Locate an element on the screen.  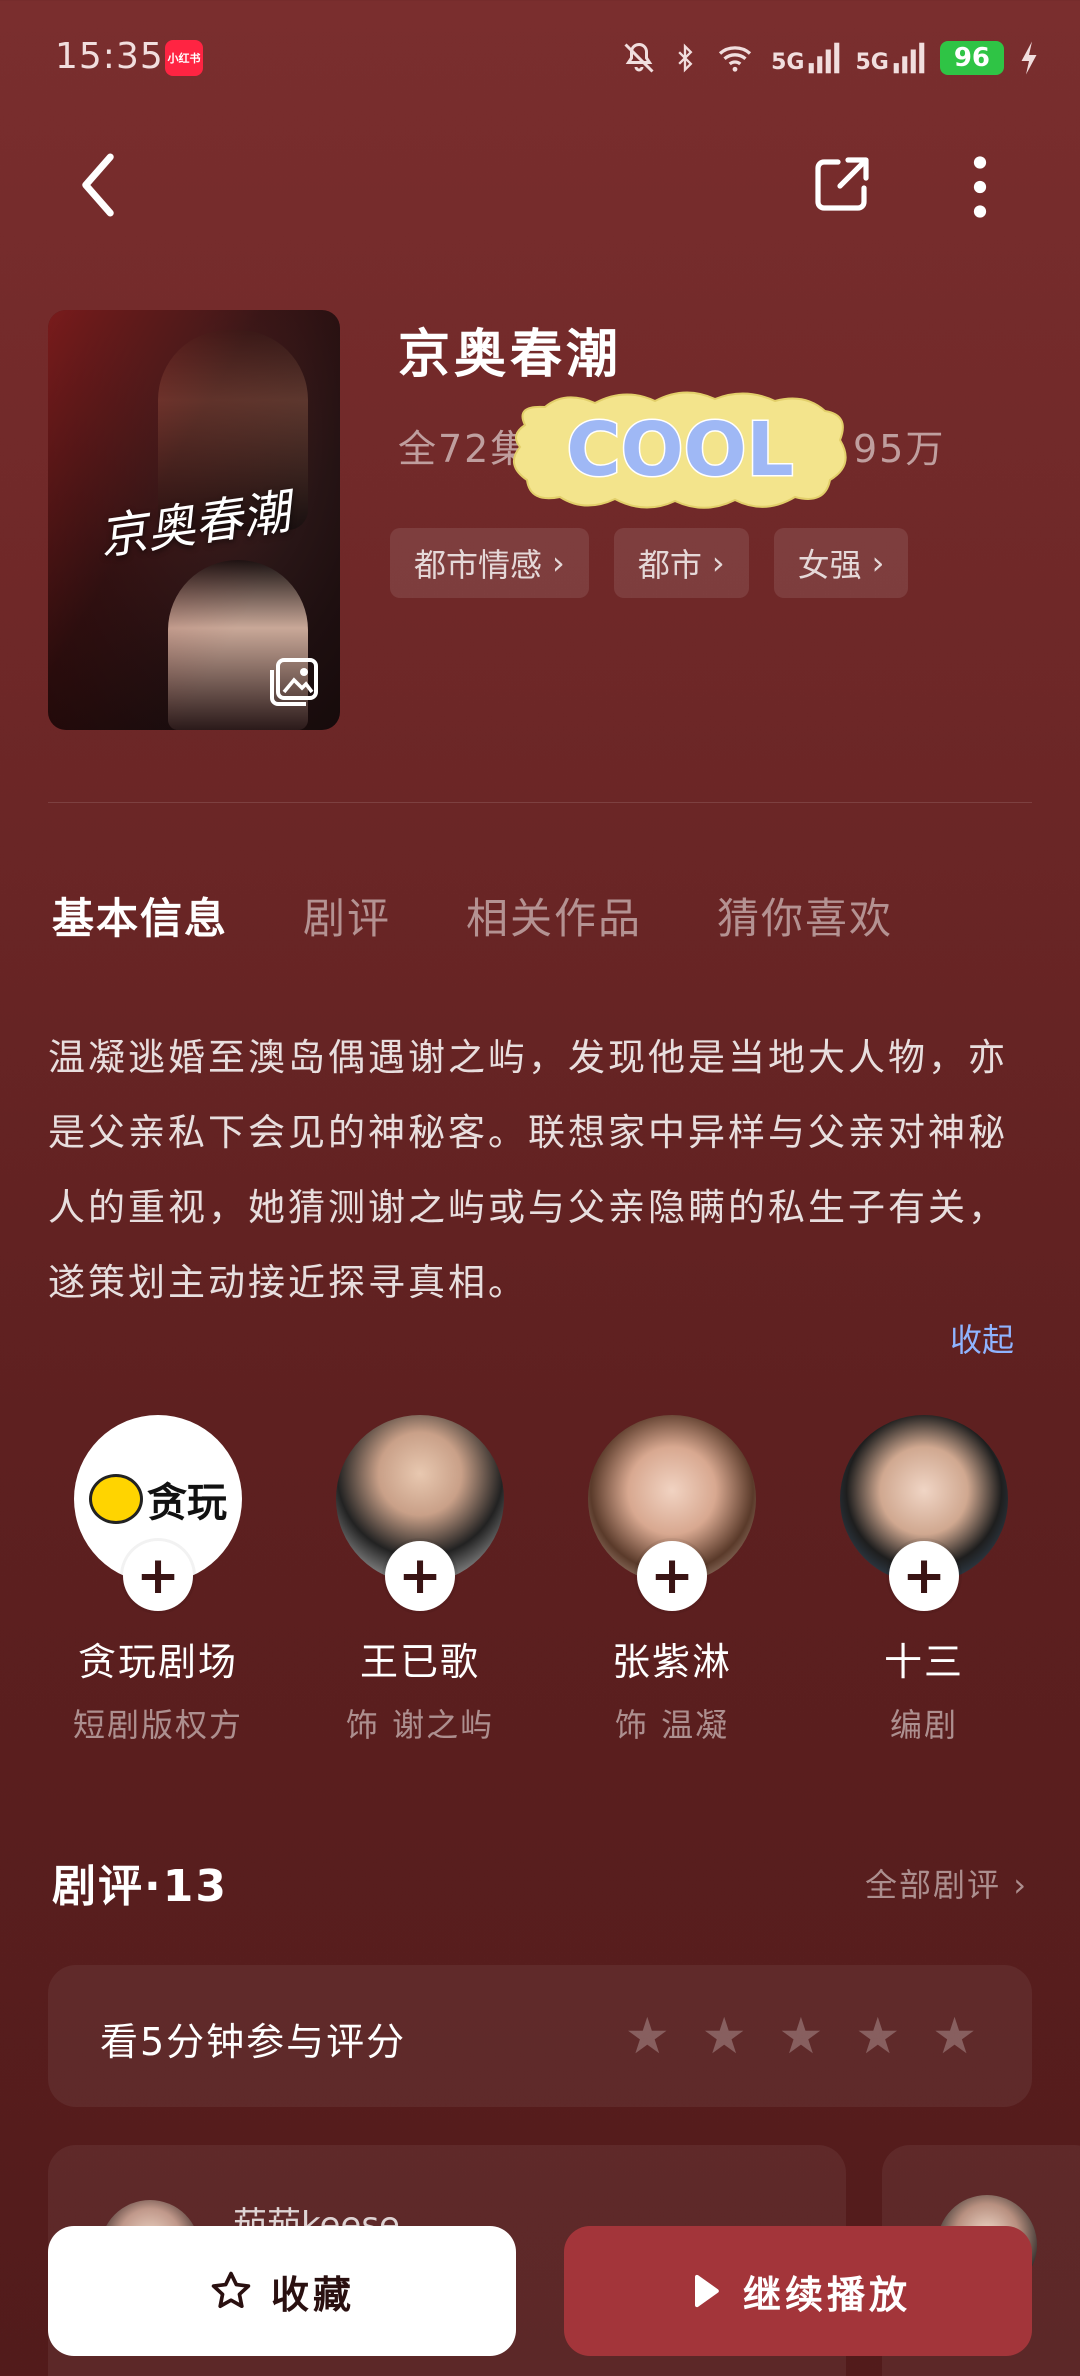
clock: 15:35 is located at coordinates (109, 56).